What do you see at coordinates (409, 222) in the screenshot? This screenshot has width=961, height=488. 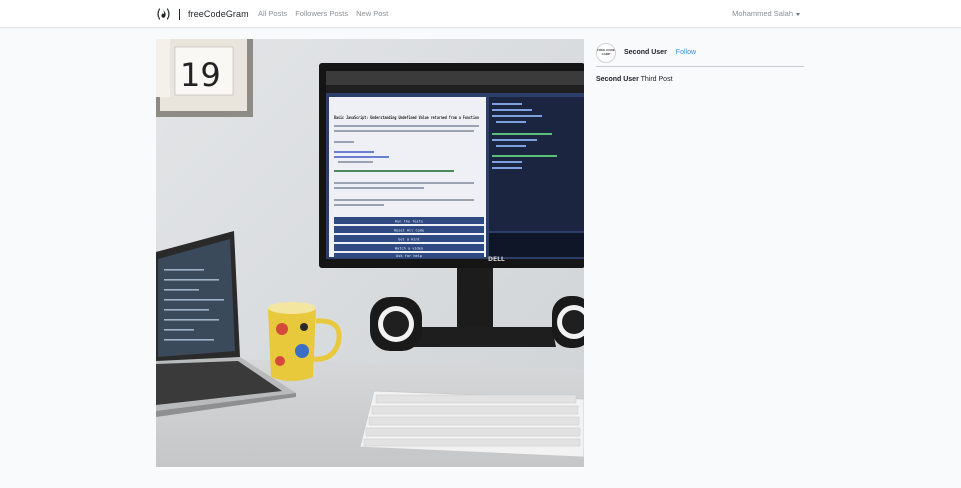 I see `lesson-button-label: Run the Tests` at bounding box center [409, 222].